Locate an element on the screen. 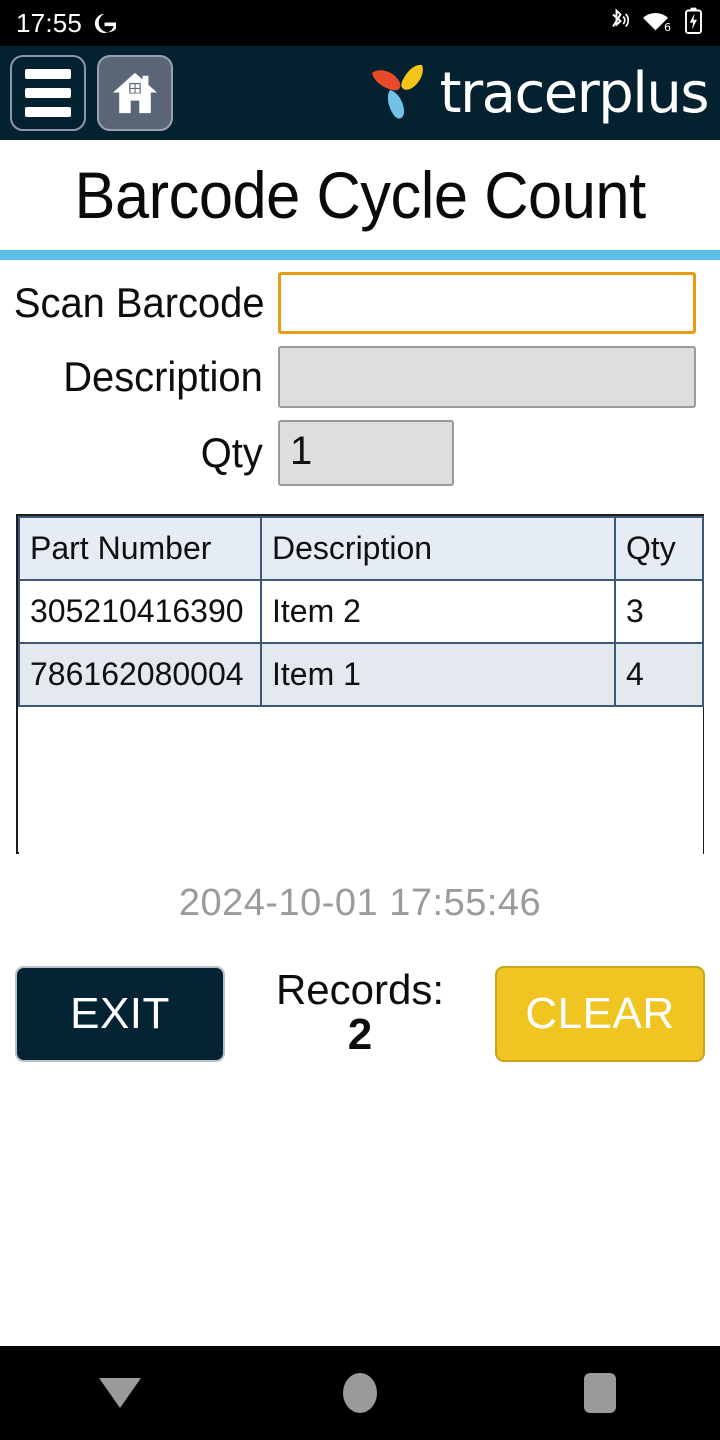 The height and width of the screenshot is (1440, 720). page-title: Barcode Cycle Count is located at coordinates (360, 195).